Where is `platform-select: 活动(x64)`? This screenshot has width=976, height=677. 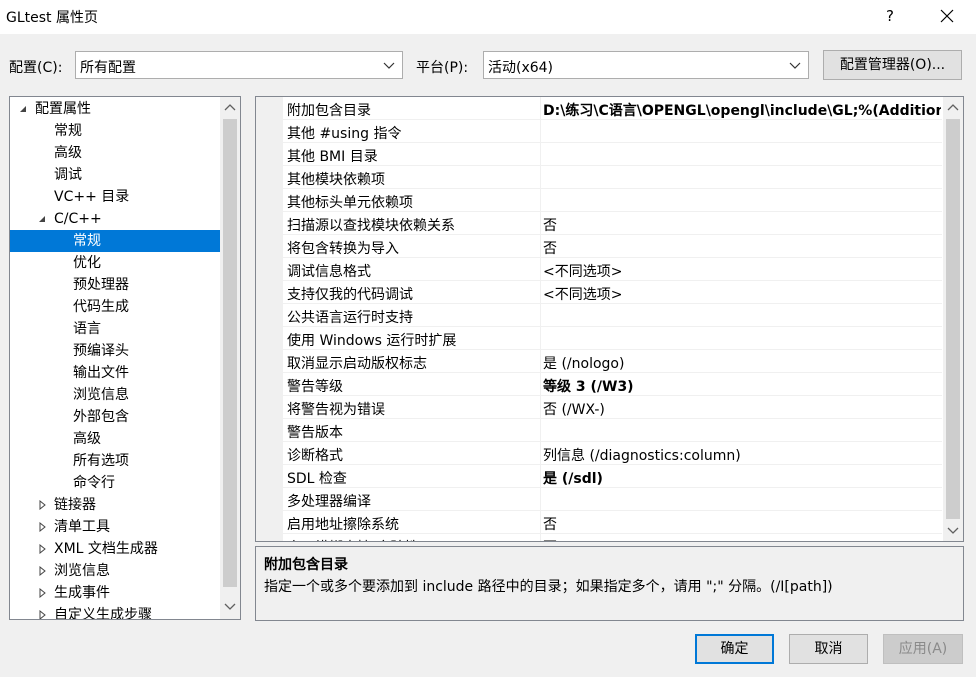 platform-select: 活动(x64) is located at coordinates (646, 65).